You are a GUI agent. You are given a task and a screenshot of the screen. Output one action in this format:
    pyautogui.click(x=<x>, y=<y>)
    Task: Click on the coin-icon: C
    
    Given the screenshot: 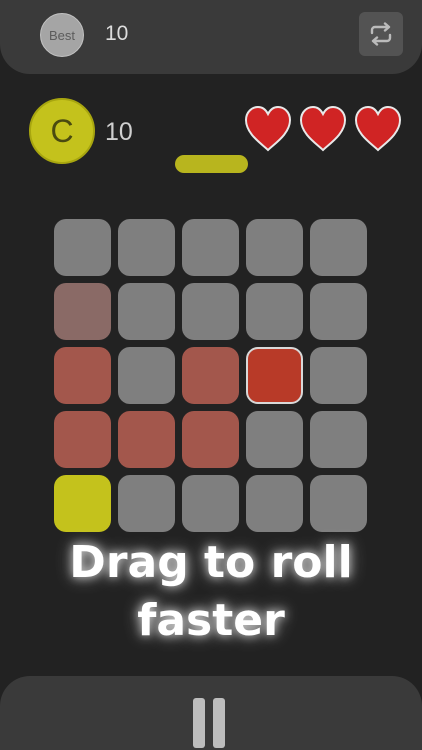 What is the action you would take?
    pyautogui.click(x=62, y=131)
    